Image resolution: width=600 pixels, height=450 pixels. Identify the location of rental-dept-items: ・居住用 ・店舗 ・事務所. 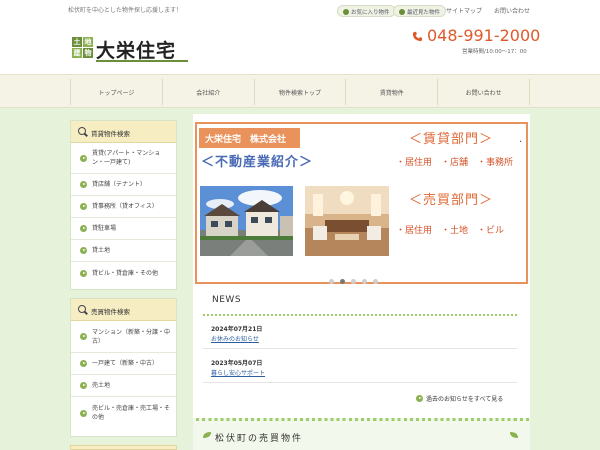
(455, 163).